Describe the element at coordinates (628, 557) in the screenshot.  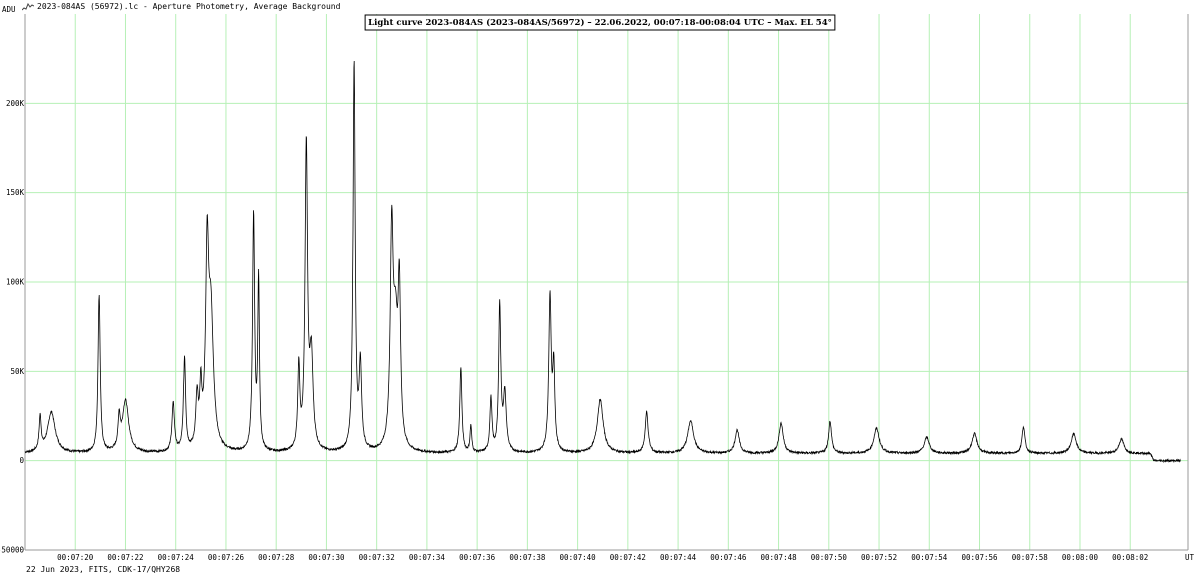
I see `x-tick-label: 00:07:42` at that location.